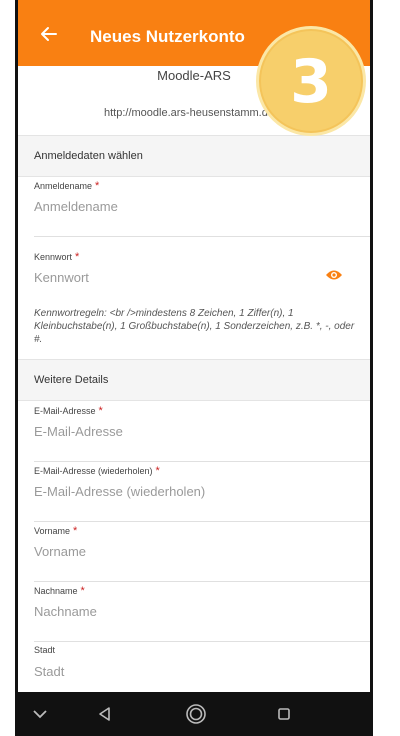  What do you see at coordinates (202, 611) in the screenshot?
I see `lastname-field: Nachname * Nachname` at bounding box center [202, 611].